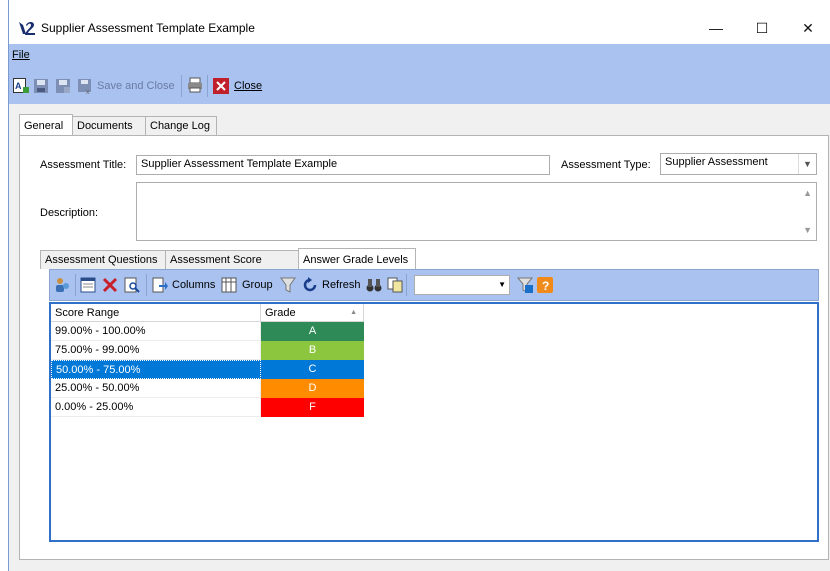  What do you see at coordinates (257, 285) in the screenshot?
I see `group-button: Group` at bounding box center [257, 285].